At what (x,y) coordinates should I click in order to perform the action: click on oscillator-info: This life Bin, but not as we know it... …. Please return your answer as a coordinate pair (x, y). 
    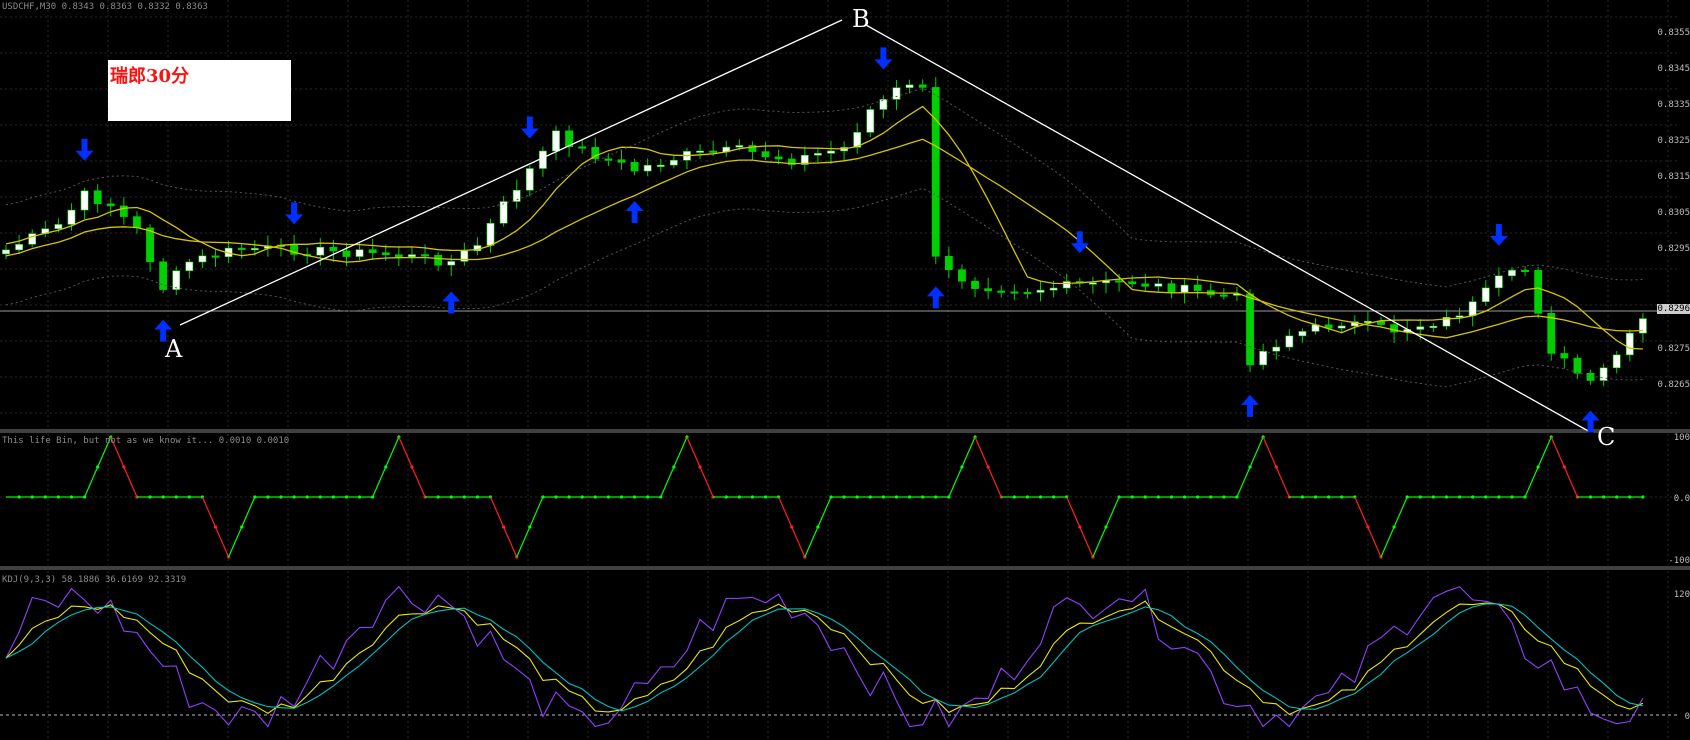
    Looking at the image, I should click on (146, 441).